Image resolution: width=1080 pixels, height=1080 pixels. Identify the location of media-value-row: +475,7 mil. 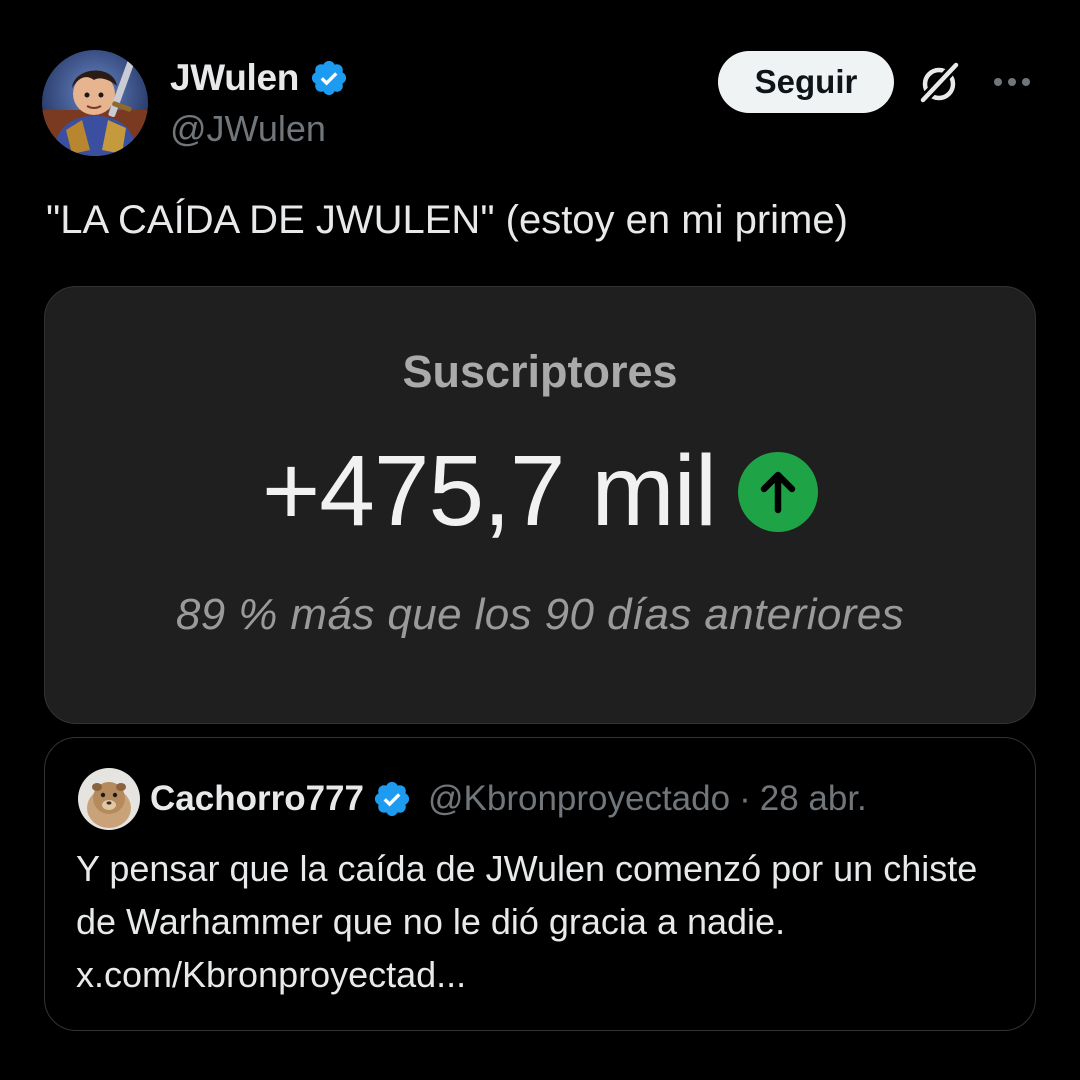
(540, 491).